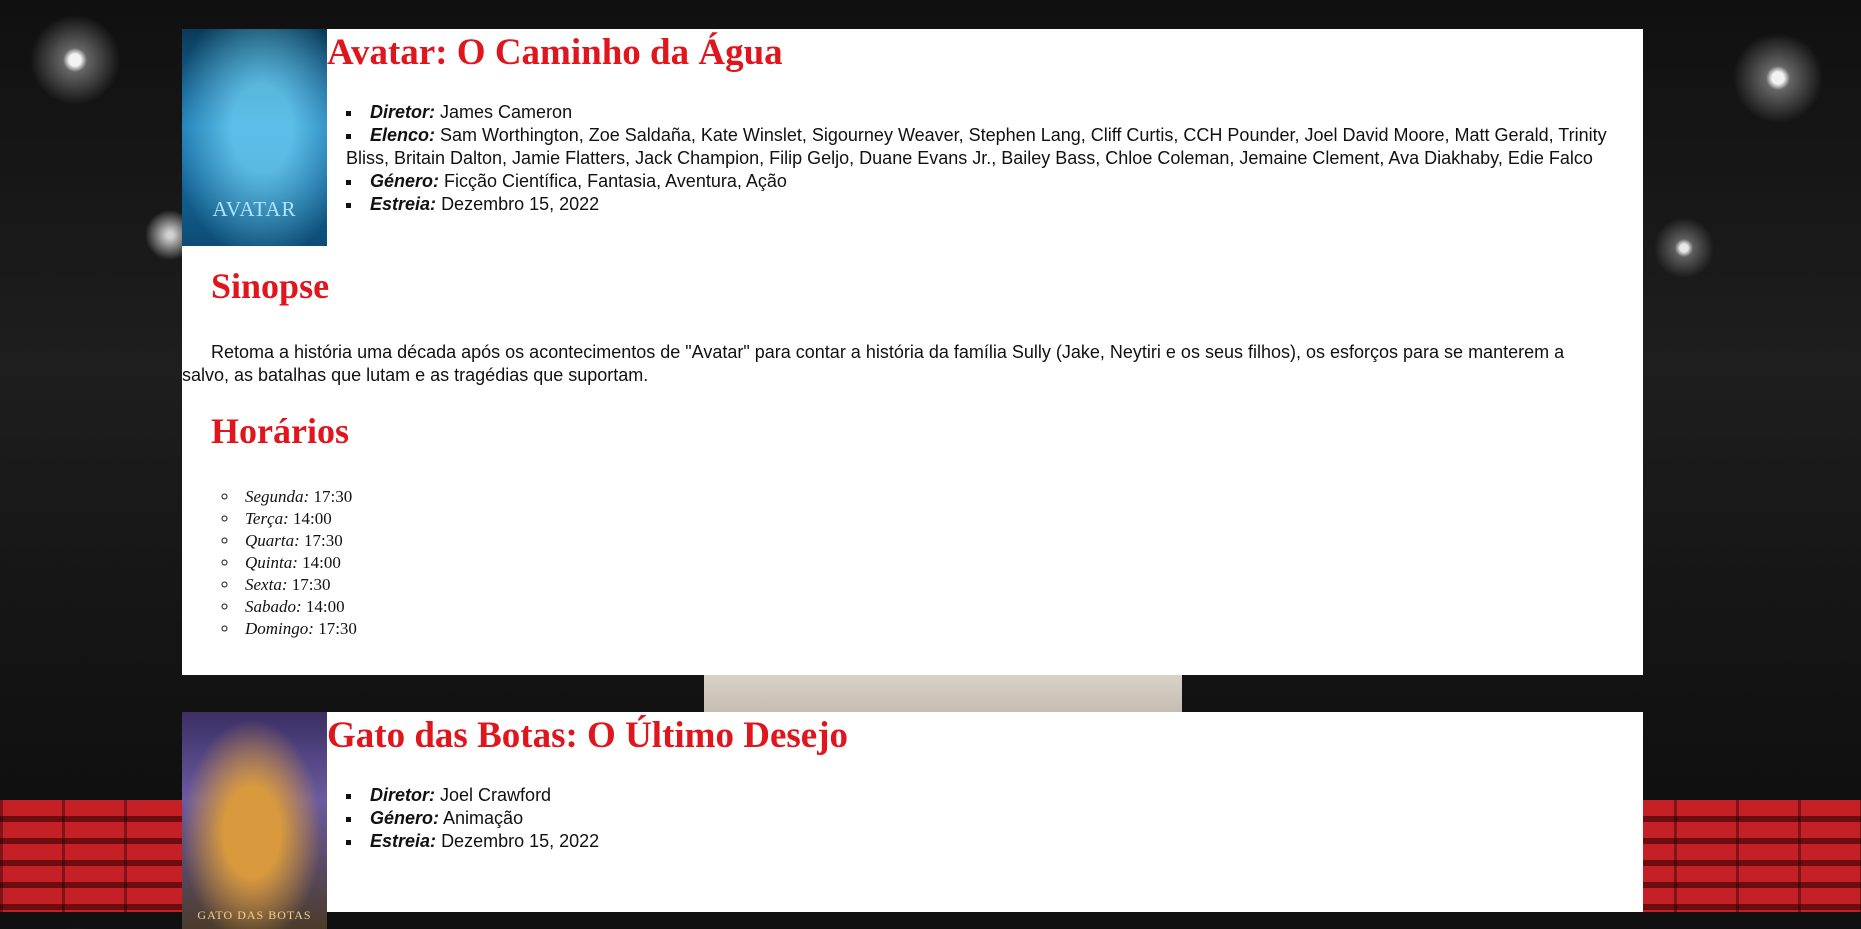  Describe the element at coordinates (506, 112) in the screenshot. I see `info-value: James Cameron` at that location.